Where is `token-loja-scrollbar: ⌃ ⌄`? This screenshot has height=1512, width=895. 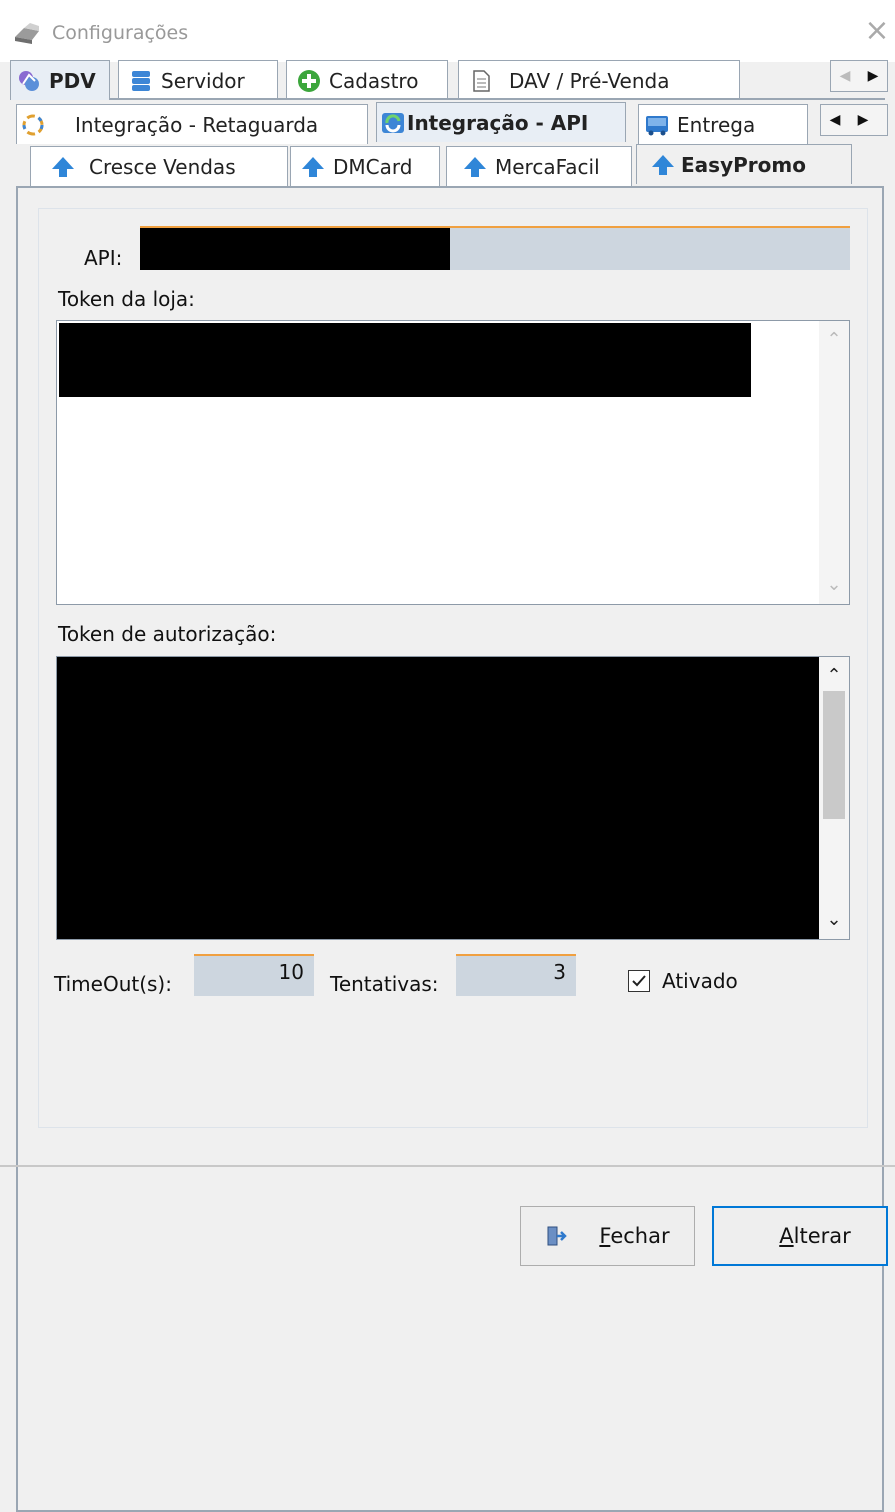 token-loja-scrollbar: ⌃ ⌄ is located at coordinates (834, 462).